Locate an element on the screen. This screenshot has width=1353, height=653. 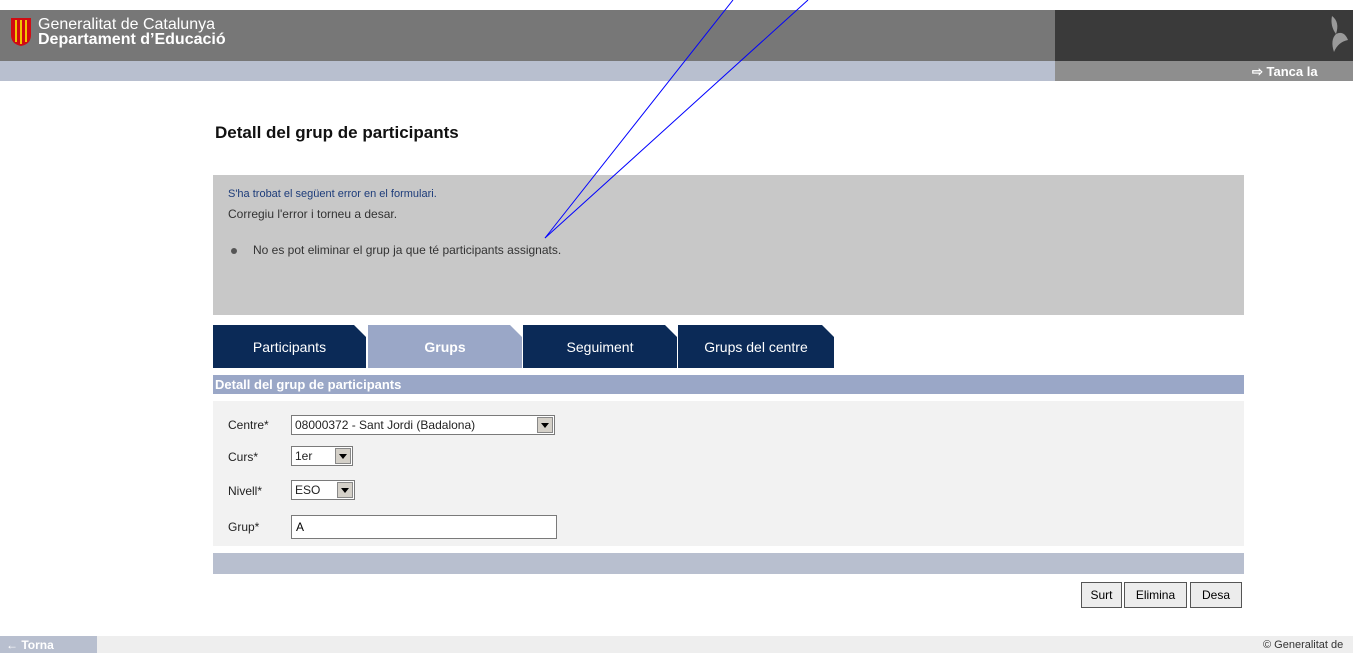
nivell-select-value: ESO is located at coordinates (308, 490).